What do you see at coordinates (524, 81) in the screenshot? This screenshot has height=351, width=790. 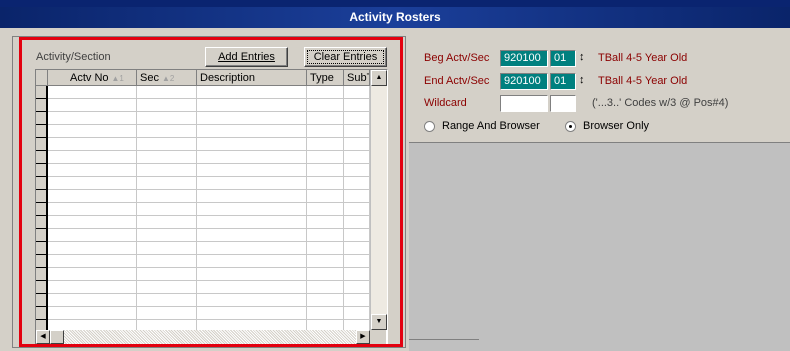 I see `end-actv-field: 920100` at bounding box center [524, 81].